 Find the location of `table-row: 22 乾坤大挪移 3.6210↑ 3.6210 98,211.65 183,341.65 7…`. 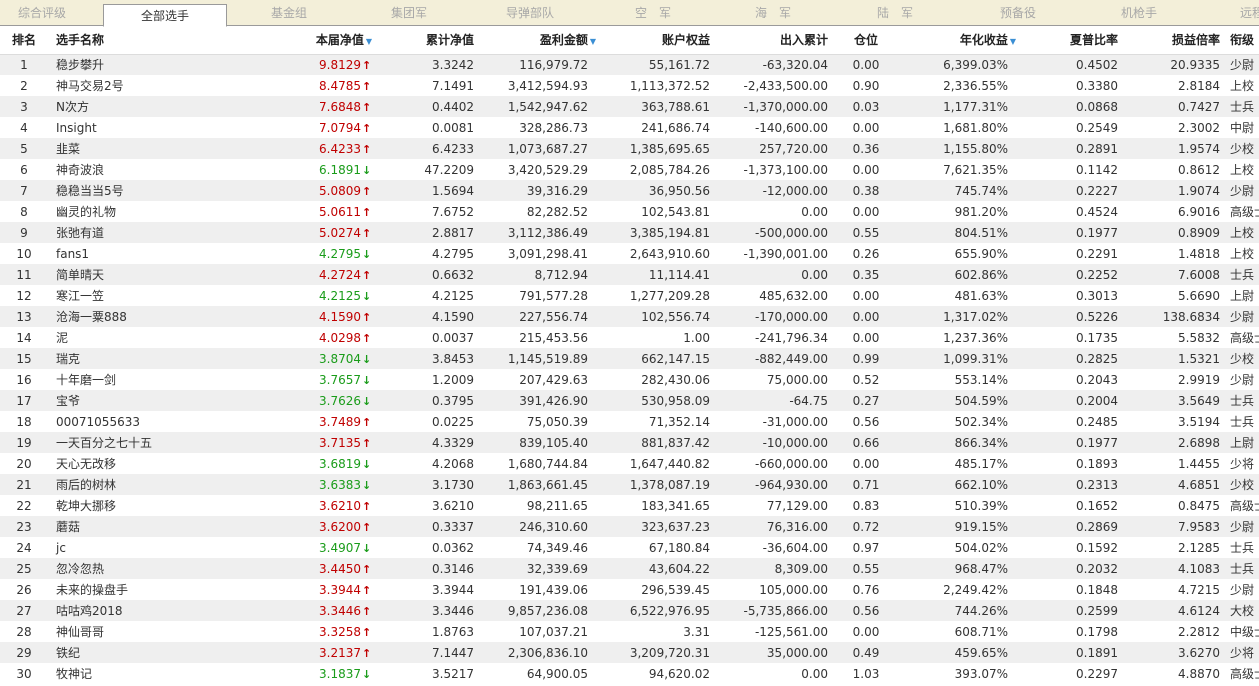

table-row: 22 乾坤大挪移 3.6210↑ 3.6210 98,211.65 183,341.65 7… is located at coordinates (629, 505).